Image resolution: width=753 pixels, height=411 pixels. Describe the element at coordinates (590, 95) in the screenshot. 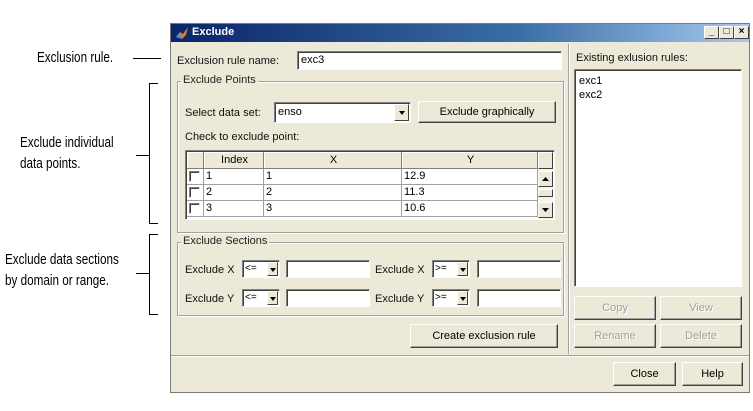

I see `list-item: exc2` at that location.